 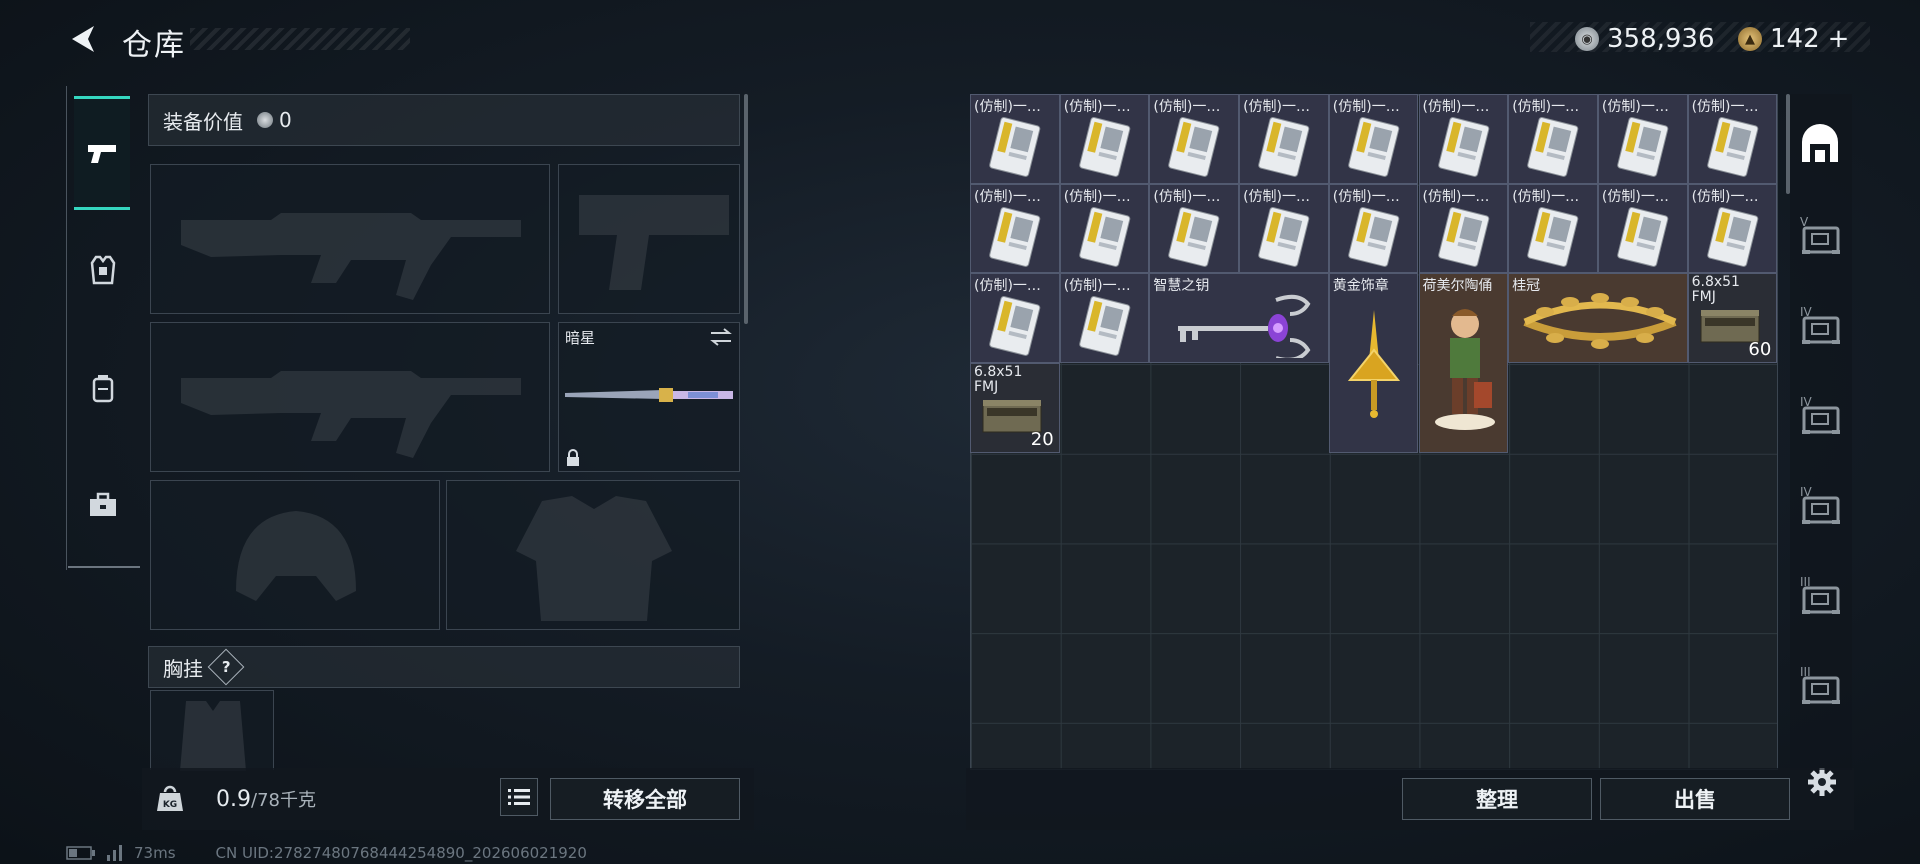 What do you see at coordinates (1695, 799) in the screenshot?
I see `sell-button: 出售` at bounding box center [1695, 799].